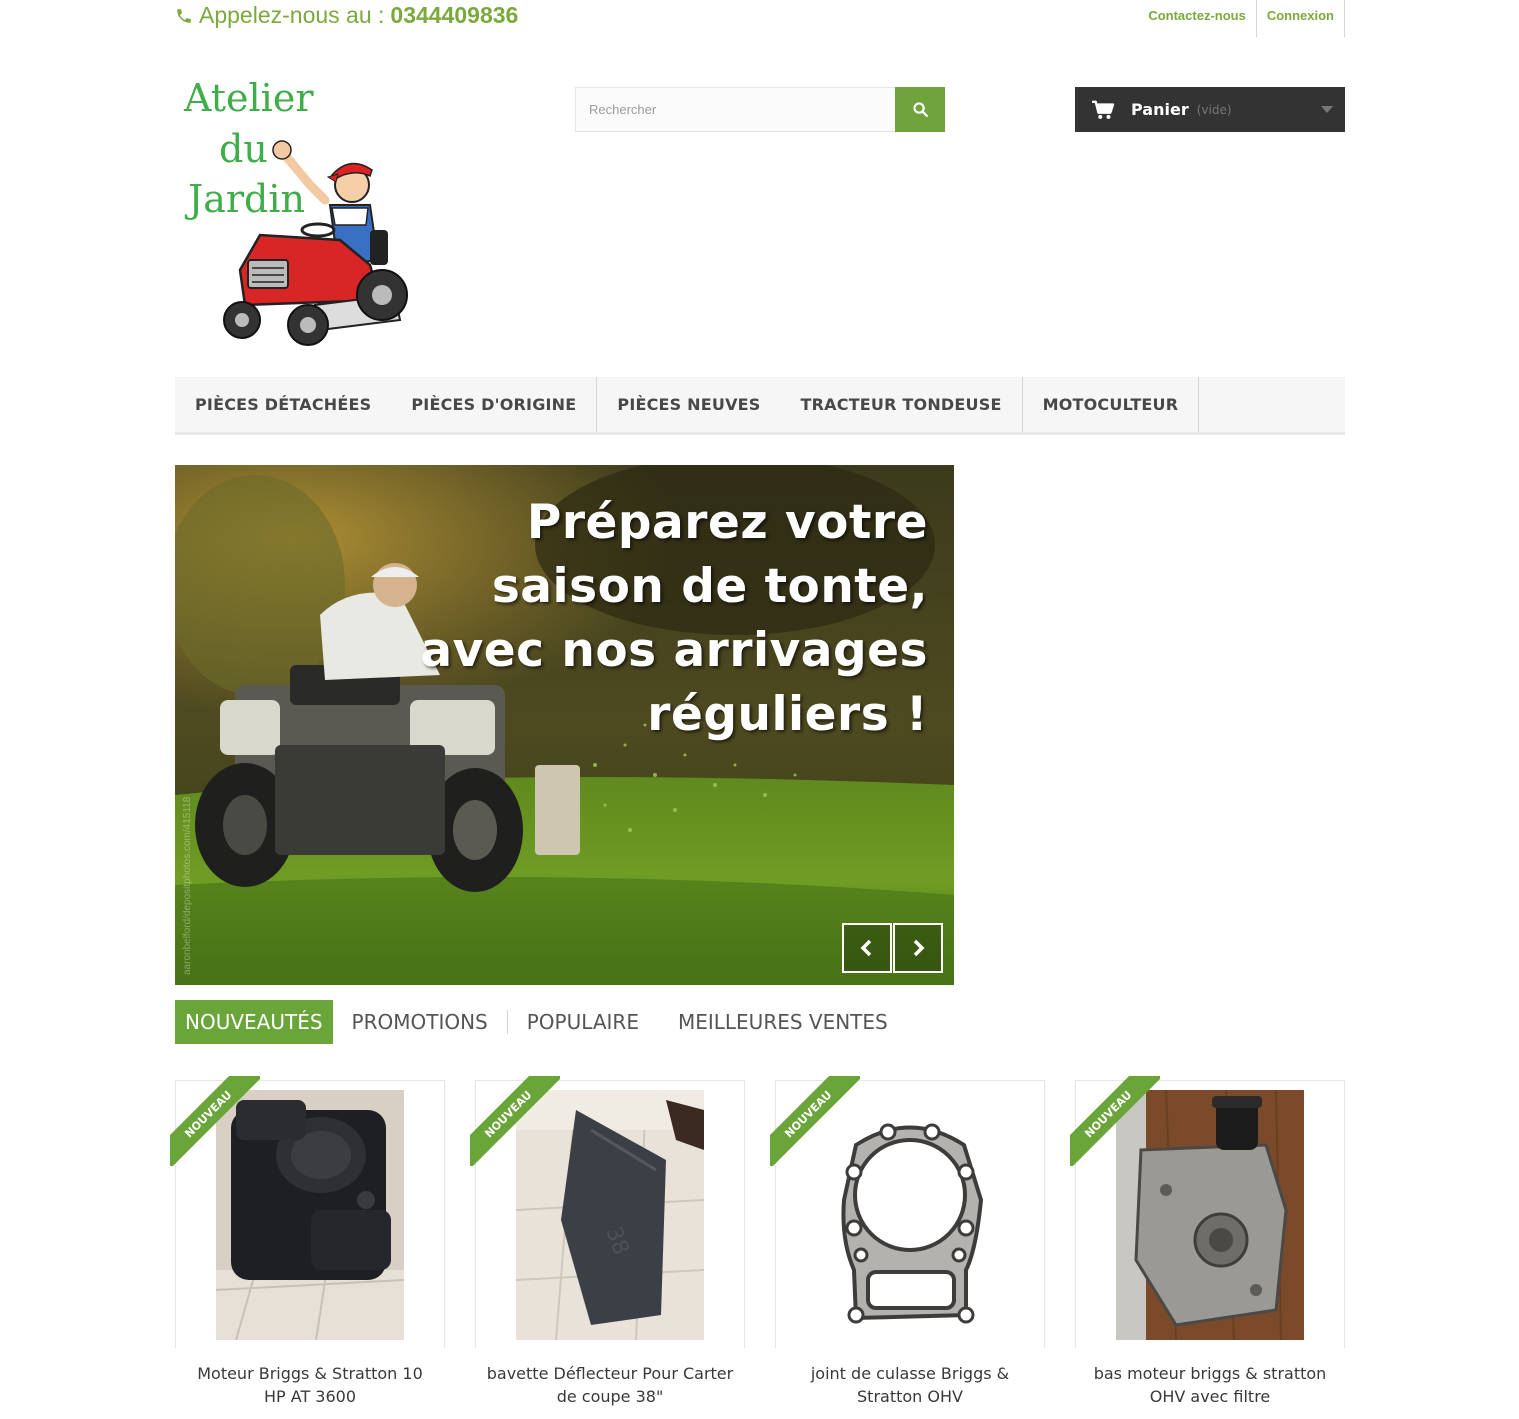  What do you see at coordinates (1214, 109) in the screenshot?
I see `cart-status: (vide)` at bounding box center [1214, 109].